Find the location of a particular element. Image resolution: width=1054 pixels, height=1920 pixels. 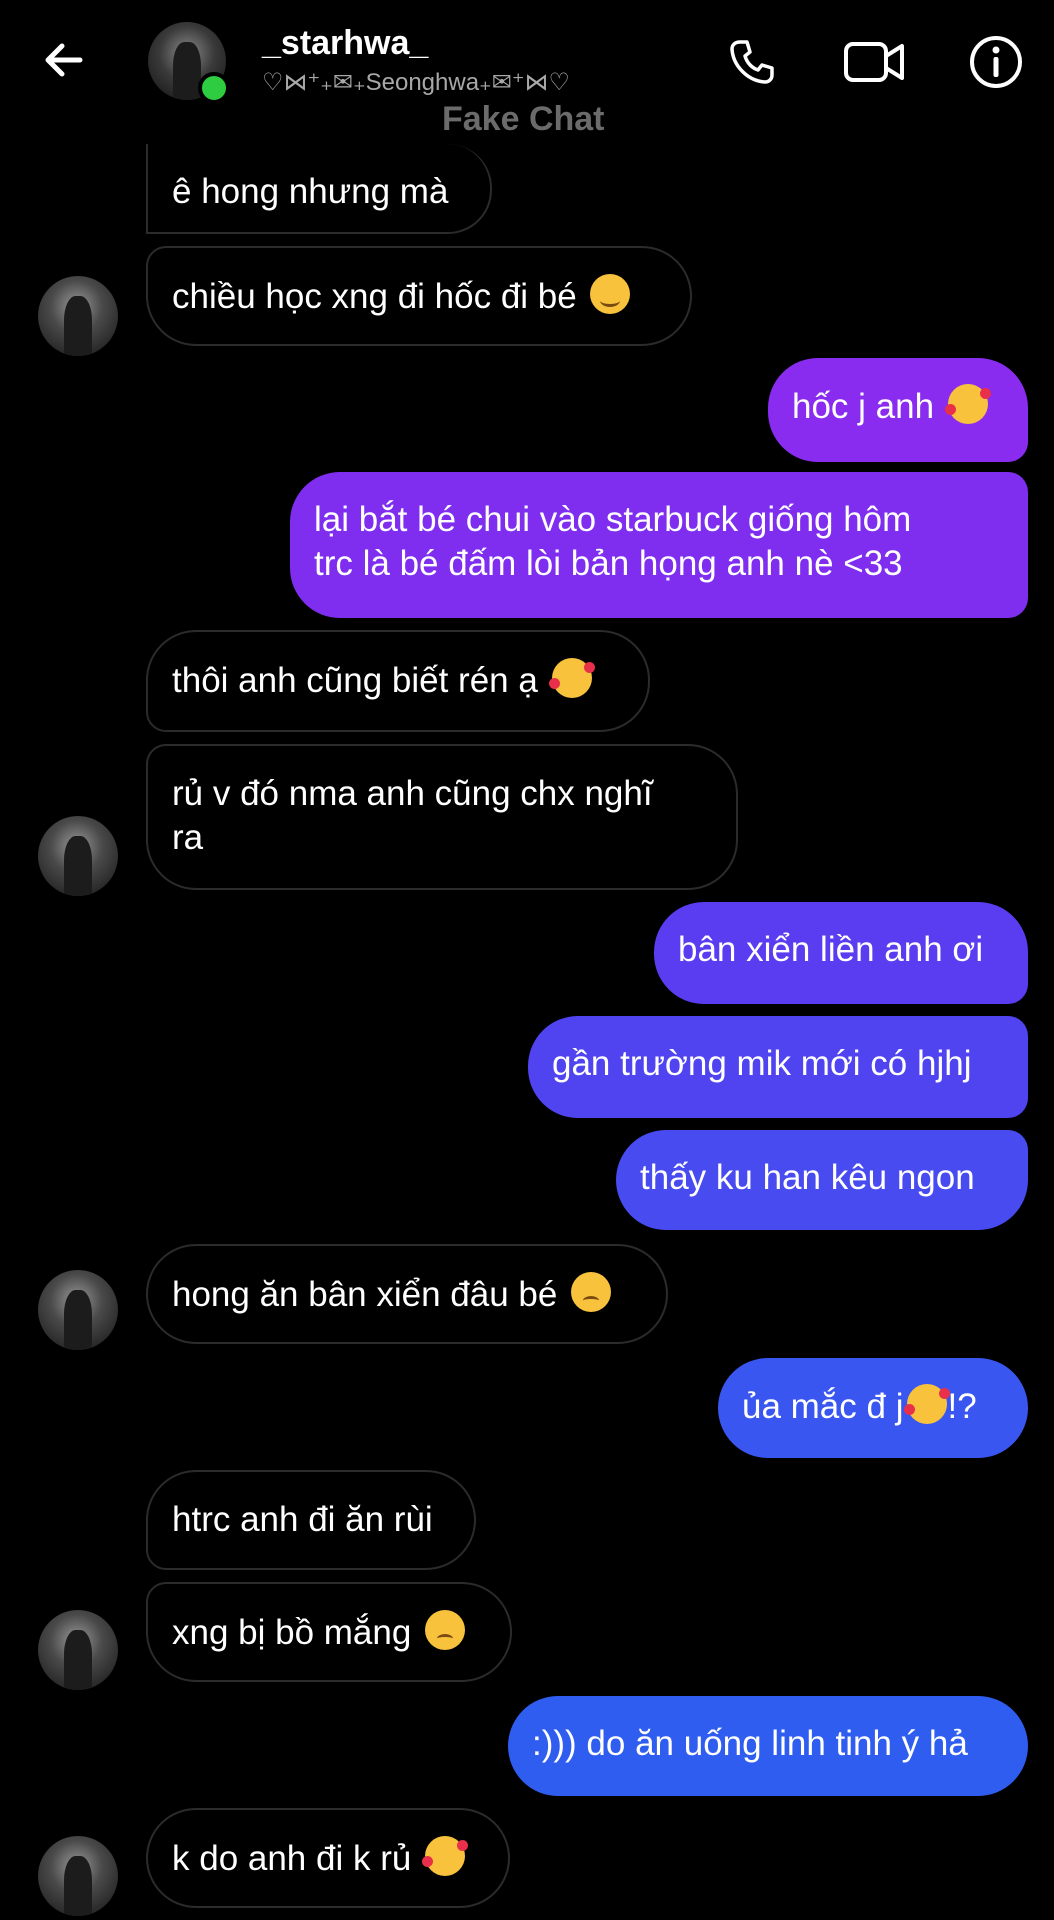

online-status-dot is located at coordinates (214, 88).